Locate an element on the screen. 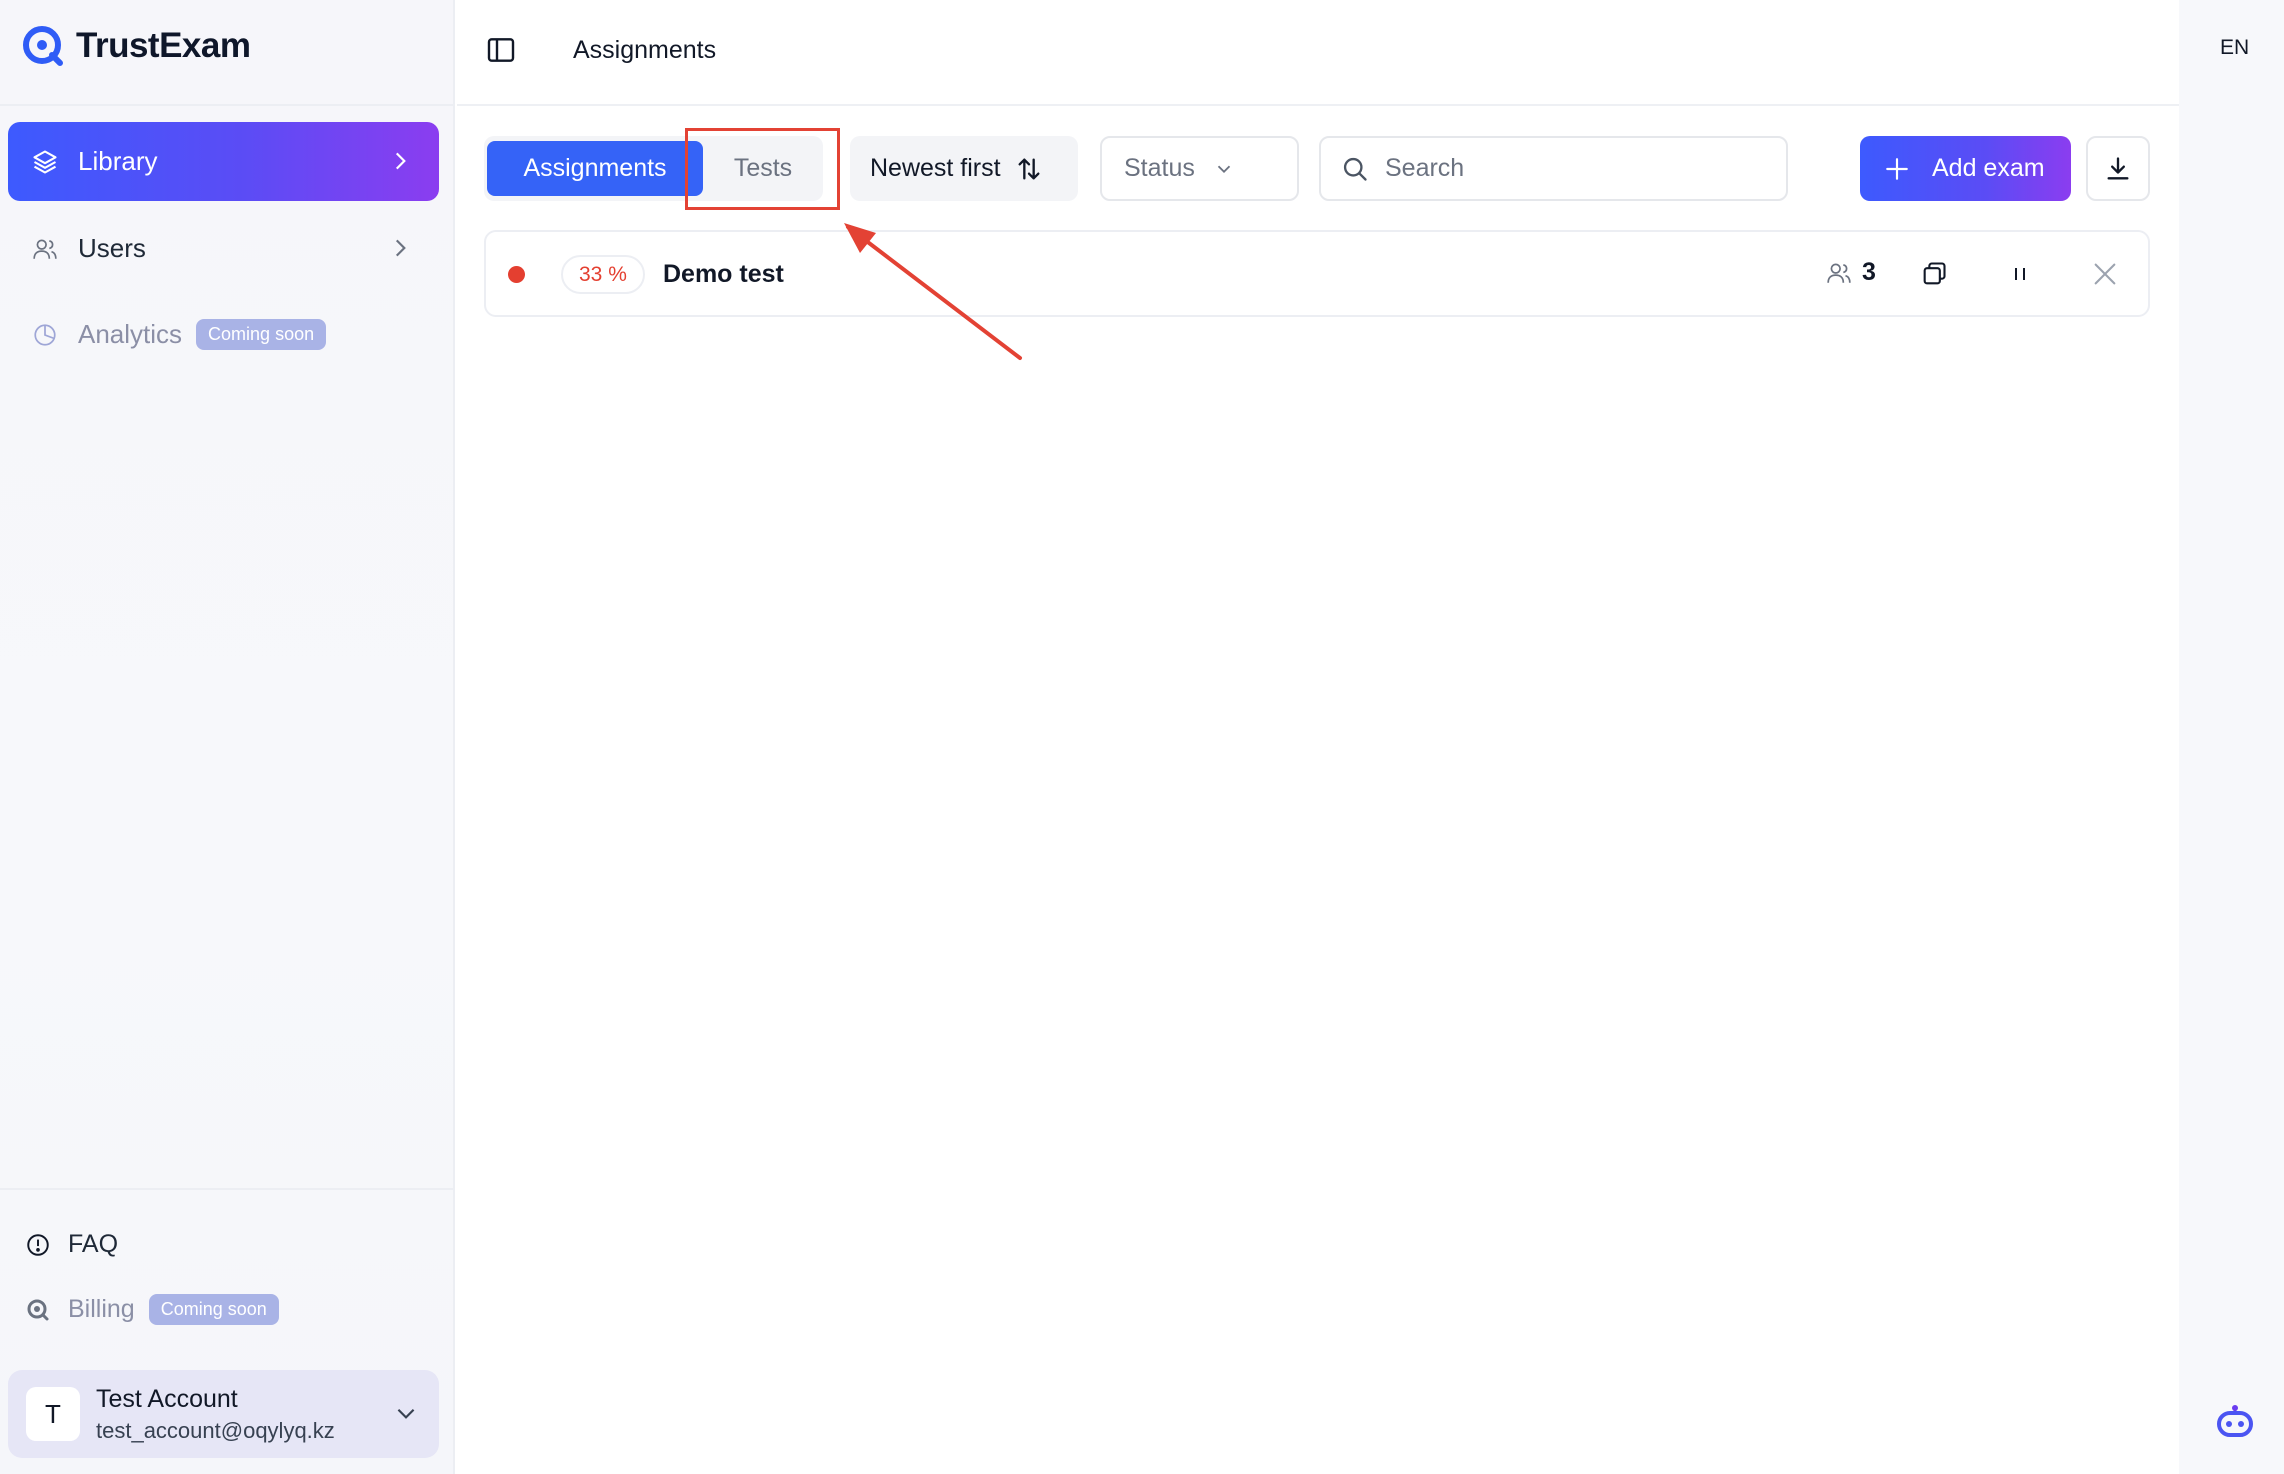  close-icon is located at coordinates (2105, 274).